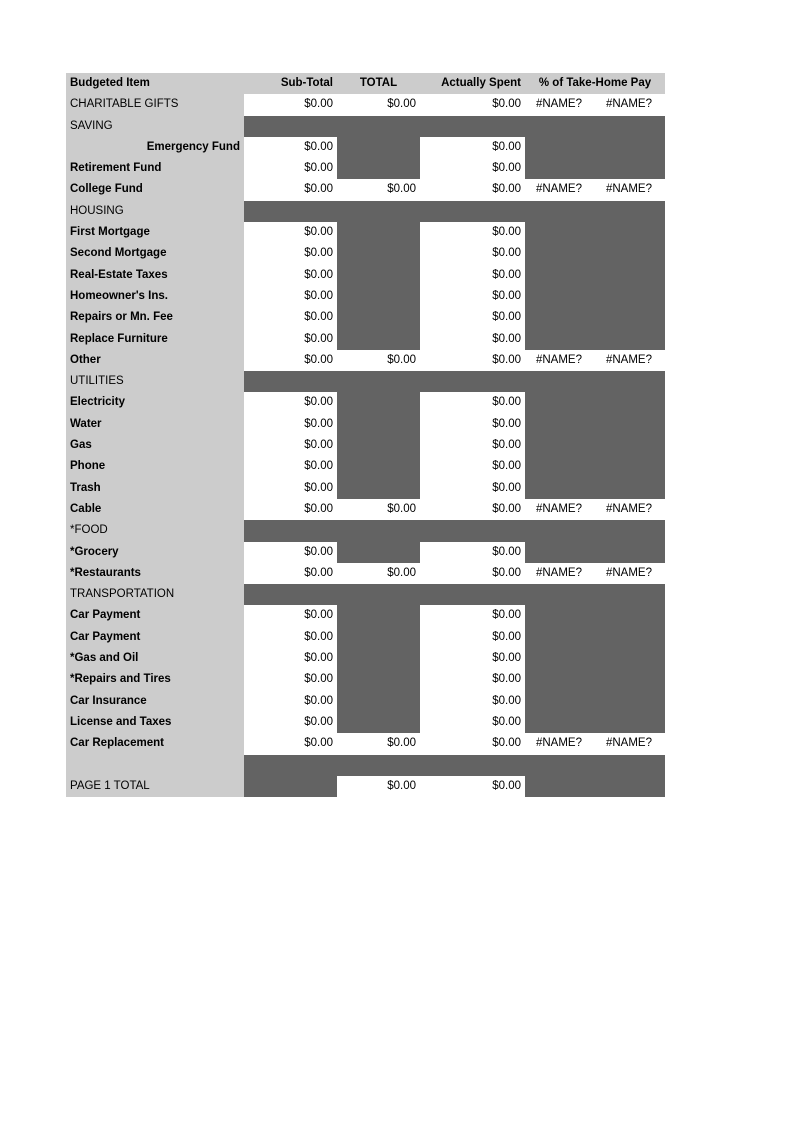 The image size is (795, 1124). What do you see at coordinates (155, 211) in the screenshot?
I see `category-label: HOUSING` at bounding box center [155, 211].